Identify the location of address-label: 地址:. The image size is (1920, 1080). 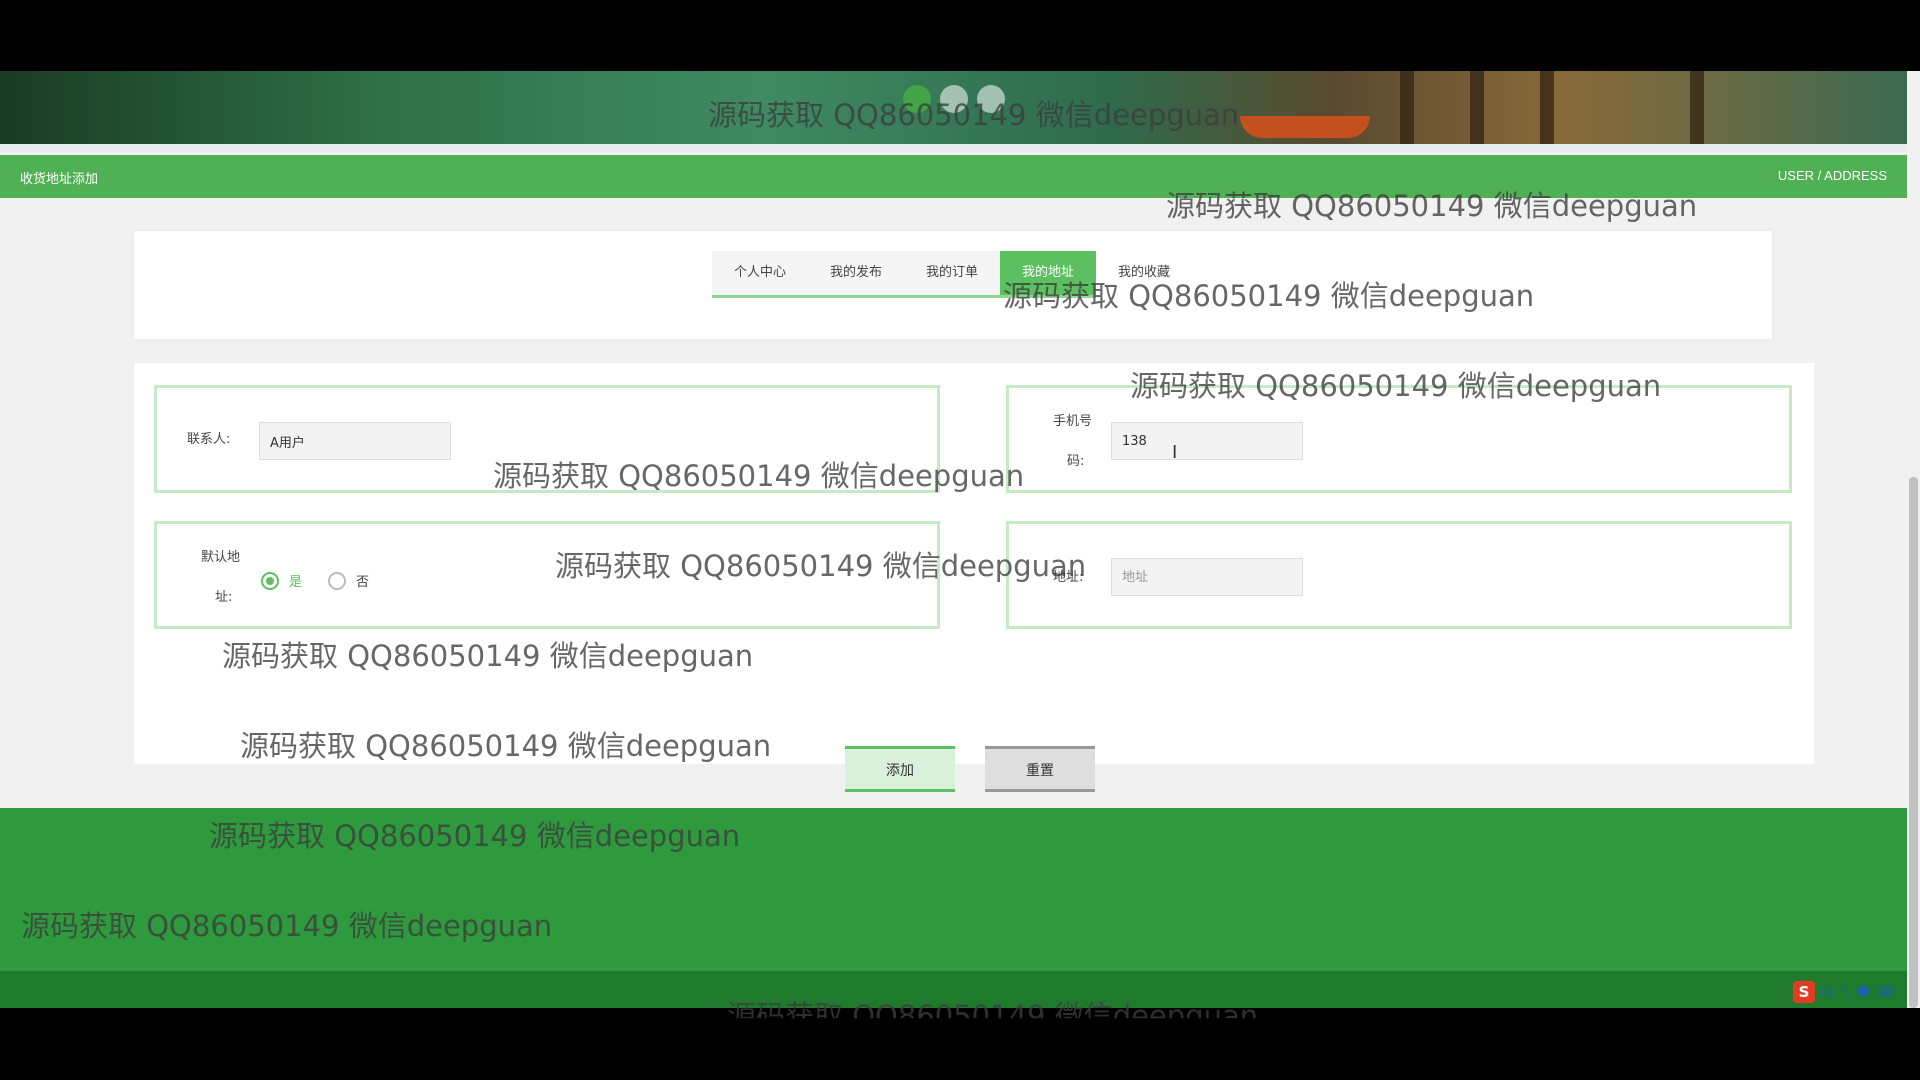
(1068, 577).